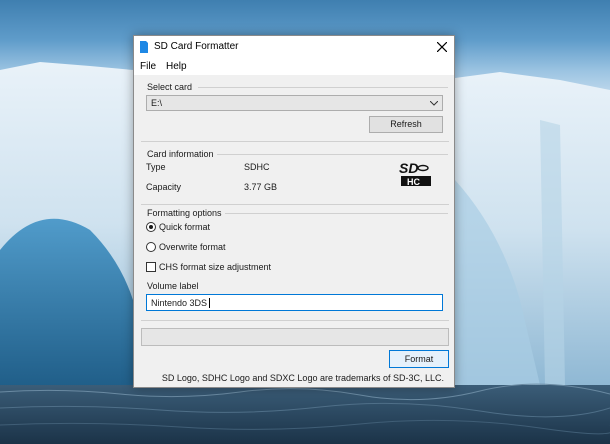  What do you see at coordinates (151, 267) in the screenshot?
I see `chs-format-checkbox` at bounding box center [151, 267].